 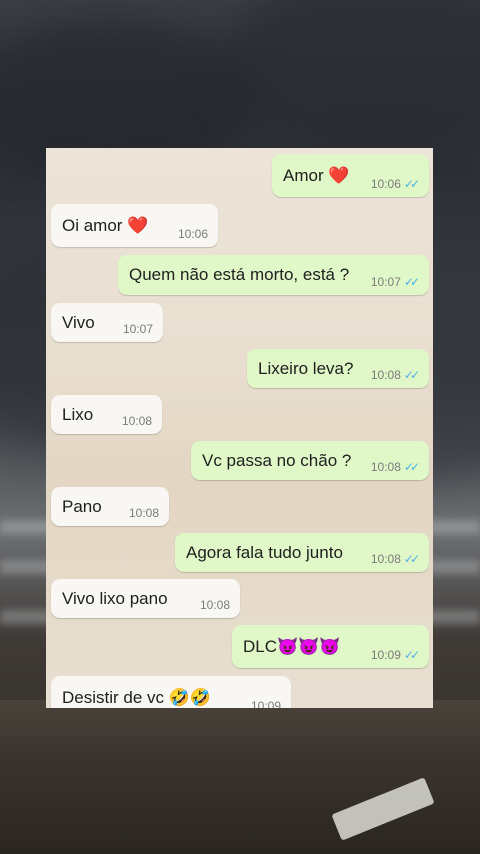 I want to click on message-bubble-outgoing: Quem não está morto, está ? 10:07 ✓✓, so click(x=273, y=275).